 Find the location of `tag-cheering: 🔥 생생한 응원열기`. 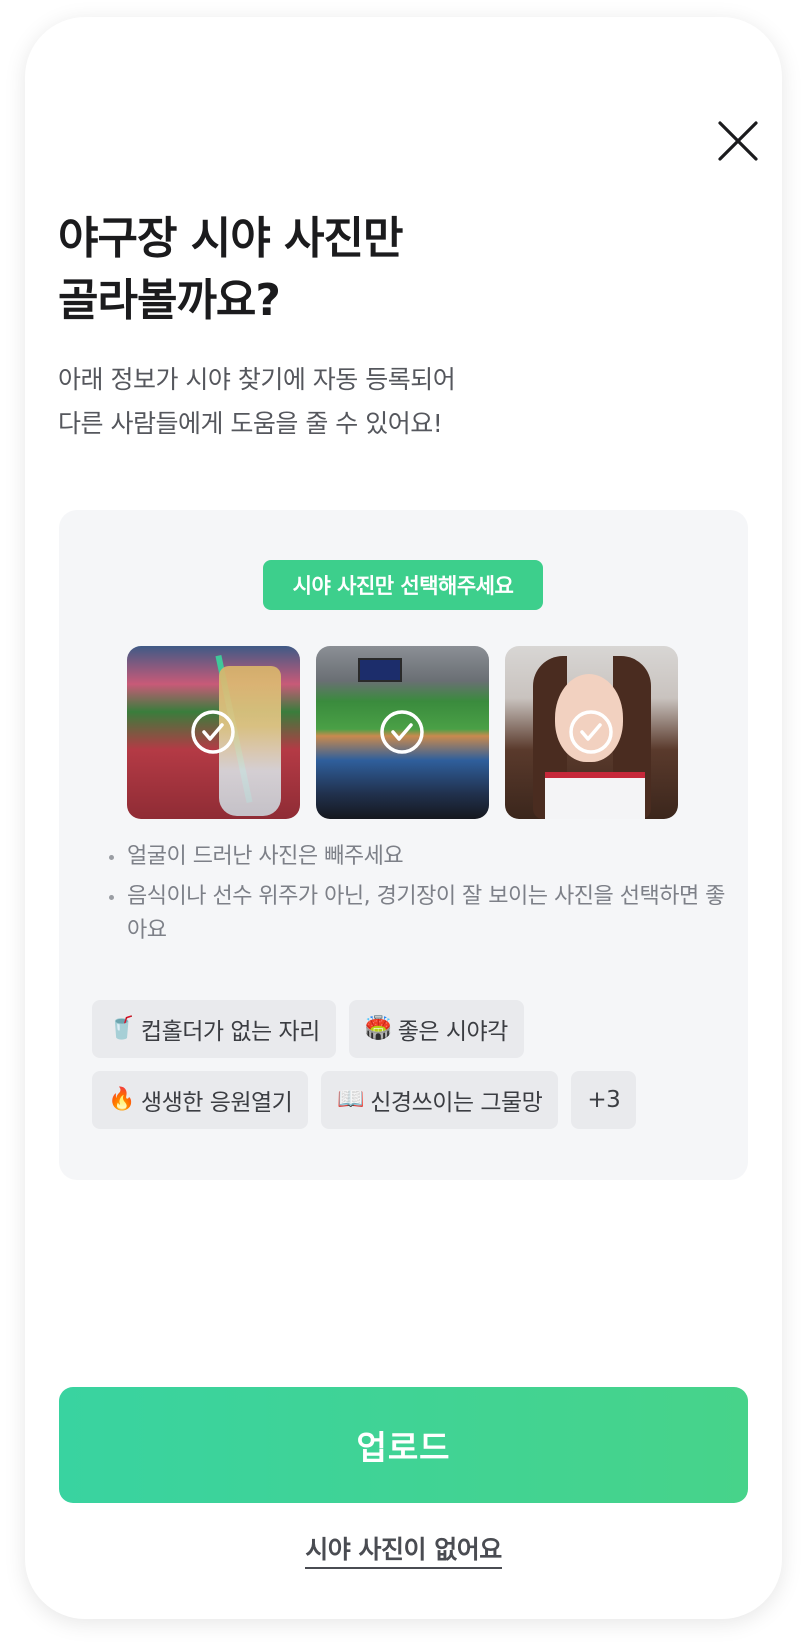

tag-cheering: 🔥 생생한 응원열기 is located at coordinates (200, 1100).